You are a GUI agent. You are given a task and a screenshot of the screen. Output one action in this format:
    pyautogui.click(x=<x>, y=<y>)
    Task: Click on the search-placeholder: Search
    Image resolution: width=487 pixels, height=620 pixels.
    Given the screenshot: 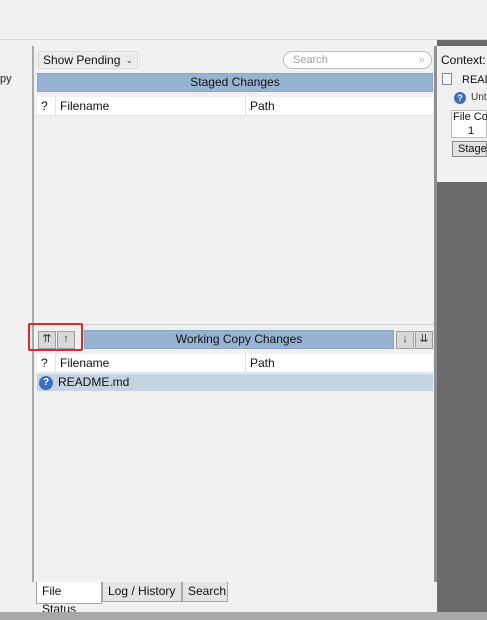 What is the action you would take?
    pyautogui.click(x=310, y=60)
    